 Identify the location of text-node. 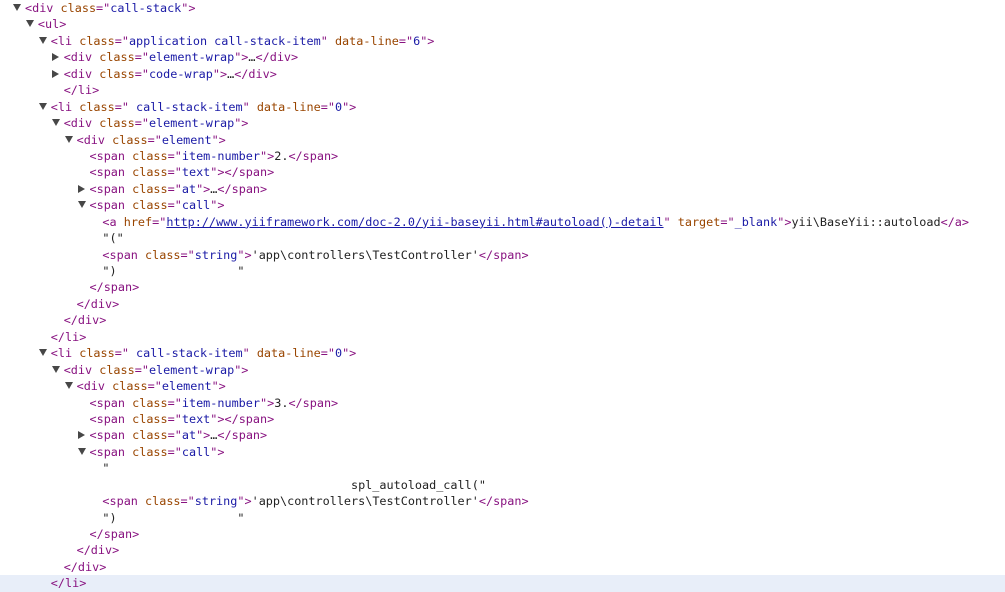
(141, 255).